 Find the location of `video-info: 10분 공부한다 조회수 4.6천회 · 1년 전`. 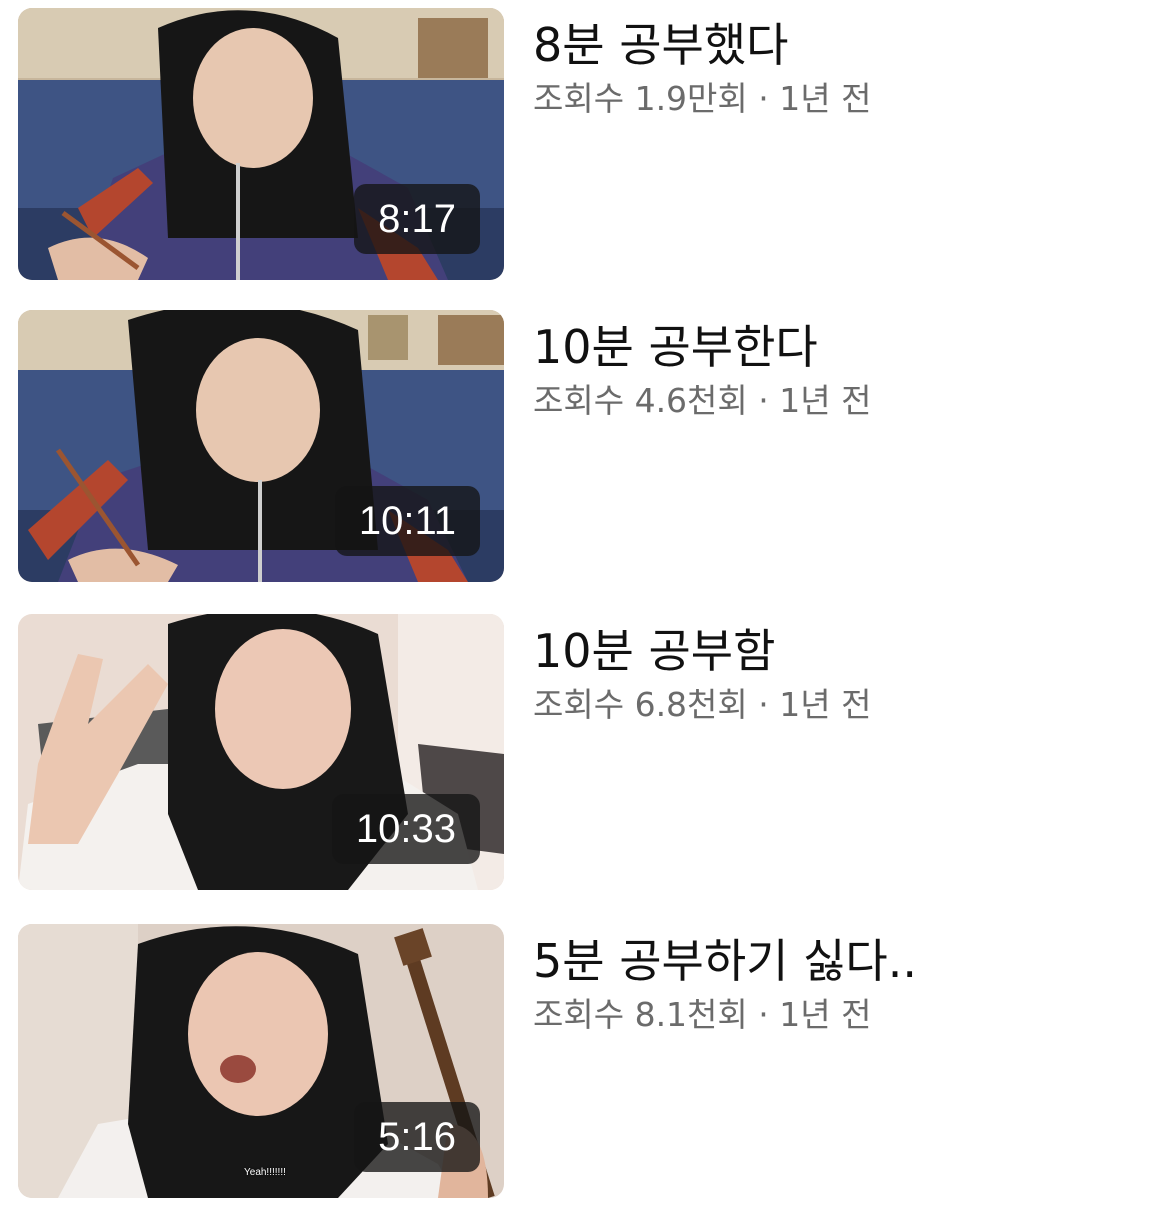

video-info: 10분 공부한다 조회수 4.6천회 · 1년 전 is located at coordinates (840, 370).